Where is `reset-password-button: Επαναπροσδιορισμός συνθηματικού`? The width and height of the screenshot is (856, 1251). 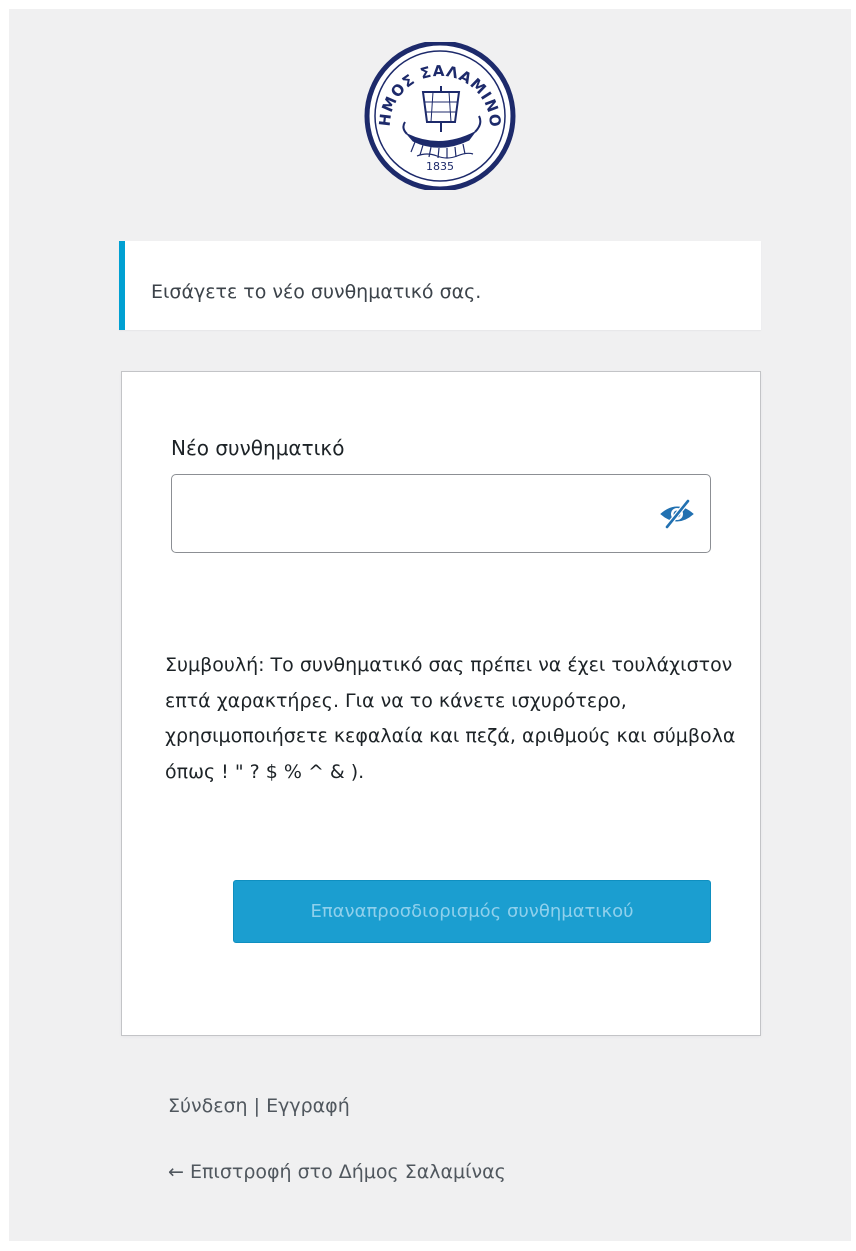 reset-password-button: Επαναπροσδιορισμός συνθηματικού is located at coordinates (472, 911).